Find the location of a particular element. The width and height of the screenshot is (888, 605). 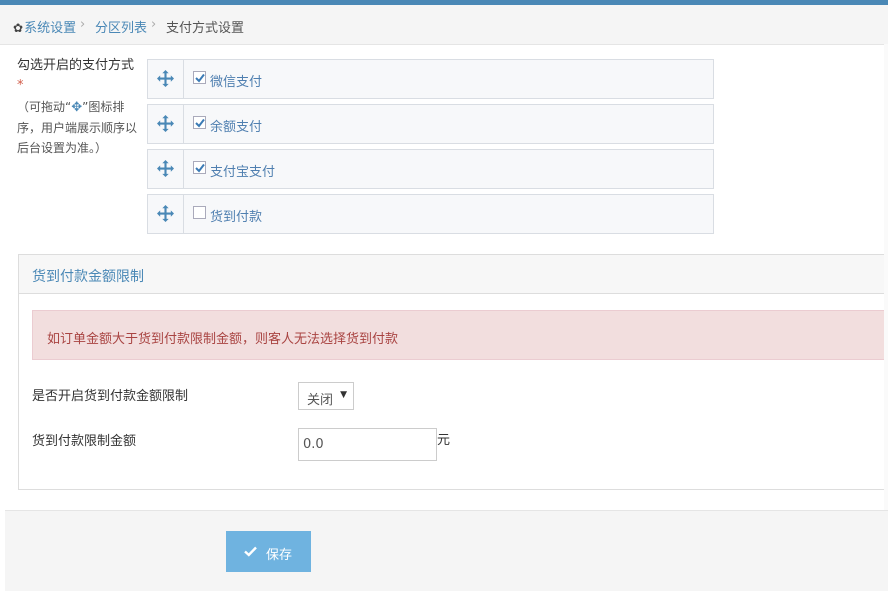

payment-method-label: 支付宝支付 is located at coordinates (242, 170).